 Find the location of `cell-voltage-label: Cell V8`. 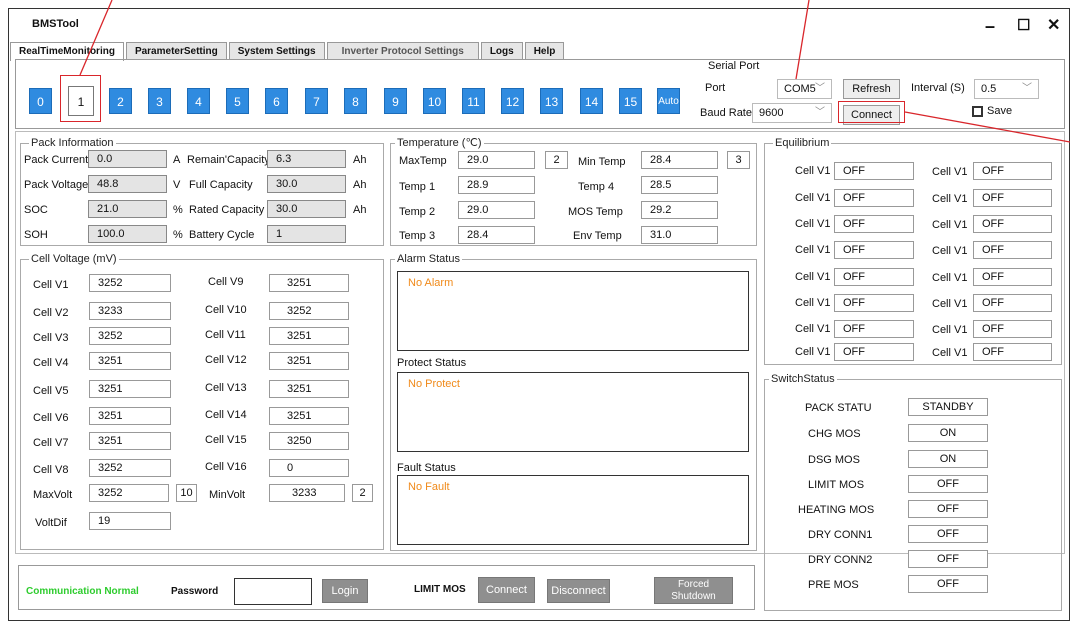

cell-voltage-label: Cell V8 is located at coordinates (51, 470).